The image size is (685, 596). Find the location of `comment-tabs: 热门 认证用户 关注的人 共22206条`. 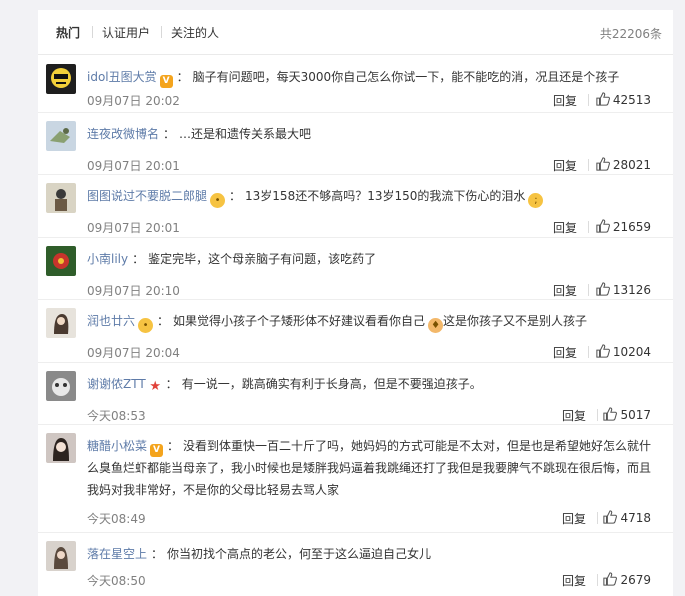

comment-tabs: 热门 认证用户 关注的人 共22206条 is located at coordinates (355, 32).